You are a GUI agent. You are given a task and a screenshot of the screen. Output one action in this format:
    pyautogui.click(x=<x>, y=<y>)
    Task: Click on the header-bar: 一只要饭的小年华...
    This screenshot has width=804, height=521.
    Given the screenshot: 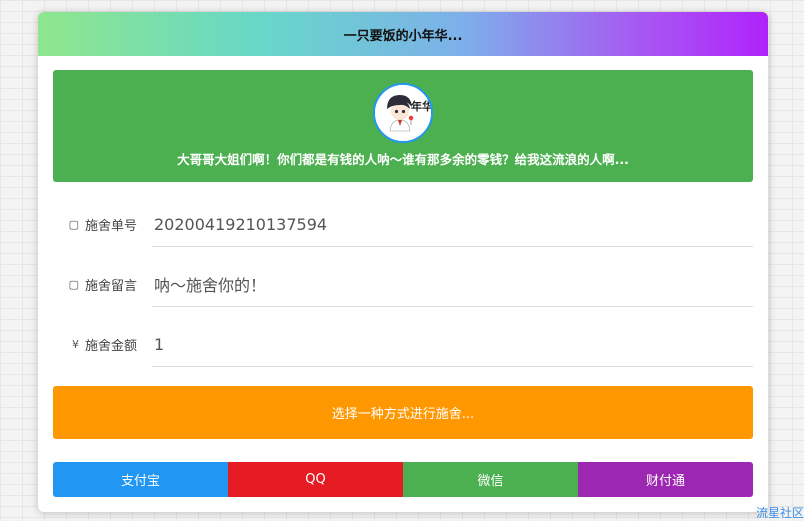 What is the action you would take?
    pyautogui.click(x=403, y=34)
    